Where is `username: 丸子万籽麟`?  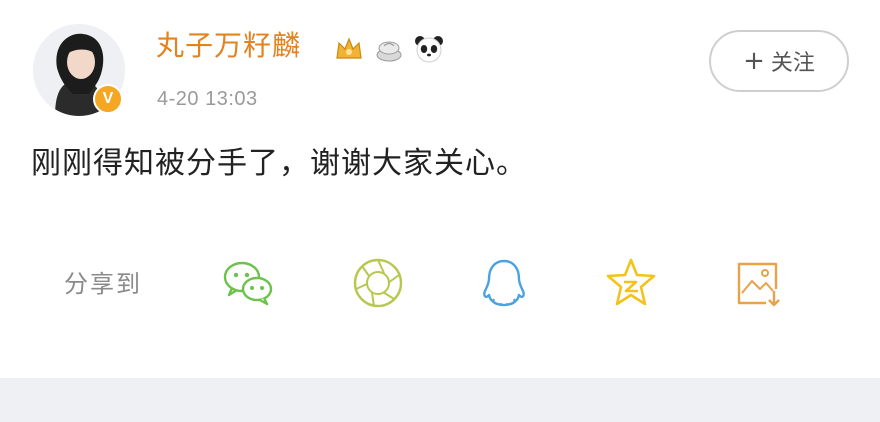 username: 丸子万籽麟 is located at coordinates (228, 46).